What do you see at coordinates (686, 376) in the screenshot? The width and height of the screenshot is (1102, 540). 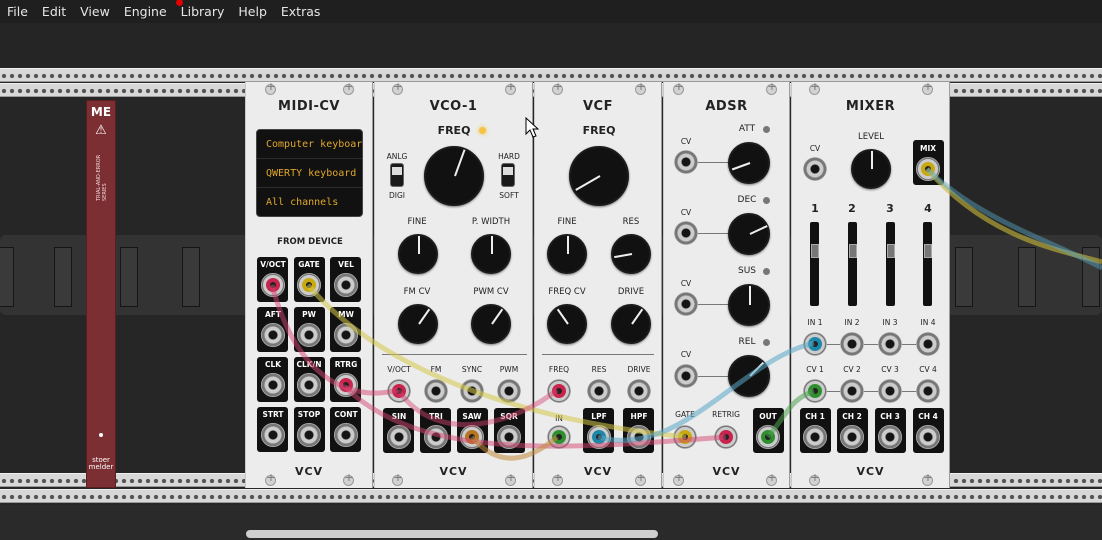 I see `release-cv-jack` at bounding box center [686, 376].